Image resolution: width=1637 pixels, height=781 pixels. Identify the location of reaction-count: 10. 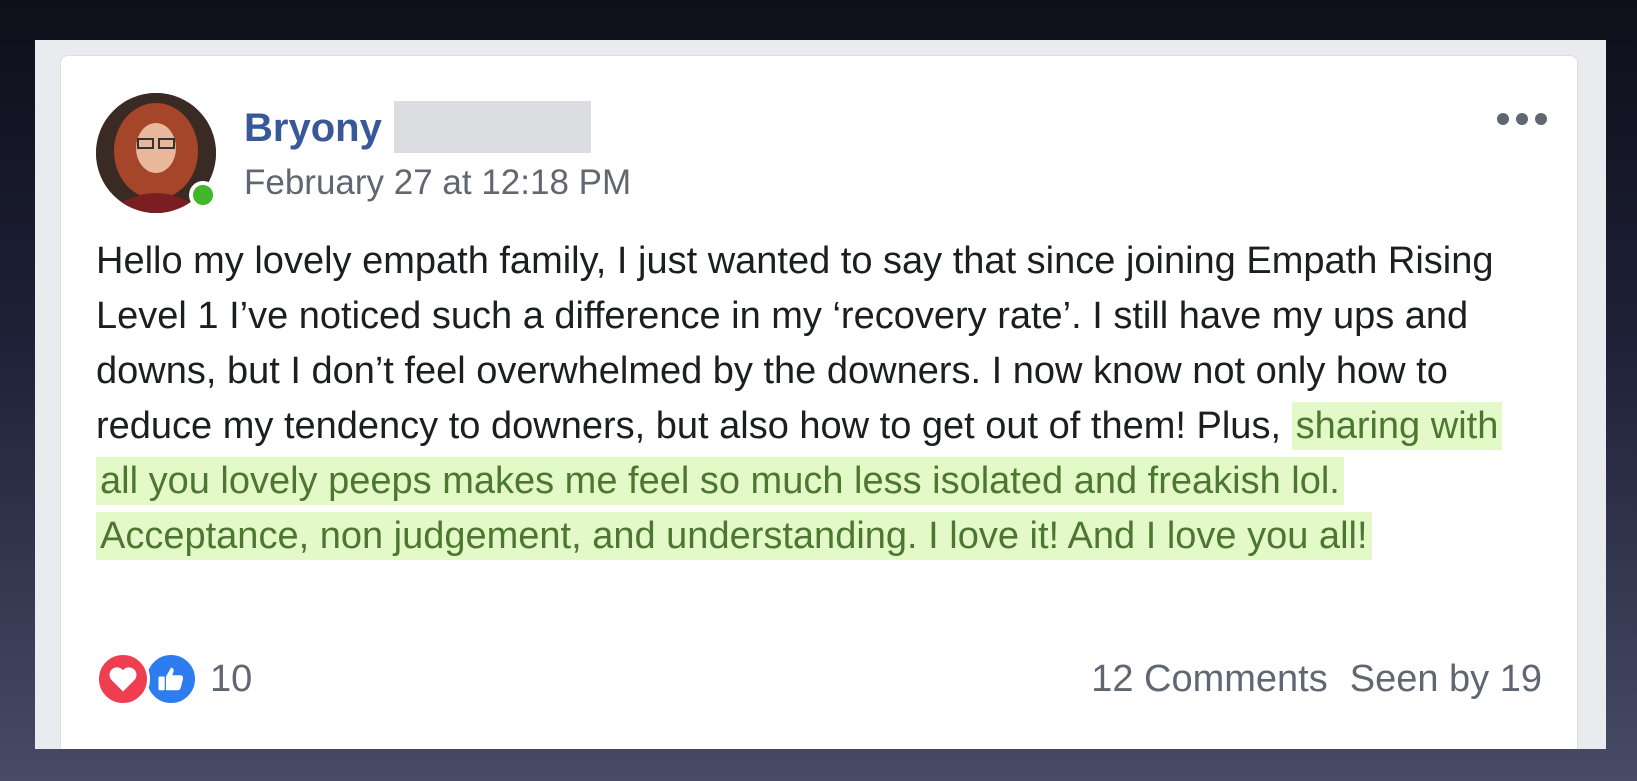
(231, 678).